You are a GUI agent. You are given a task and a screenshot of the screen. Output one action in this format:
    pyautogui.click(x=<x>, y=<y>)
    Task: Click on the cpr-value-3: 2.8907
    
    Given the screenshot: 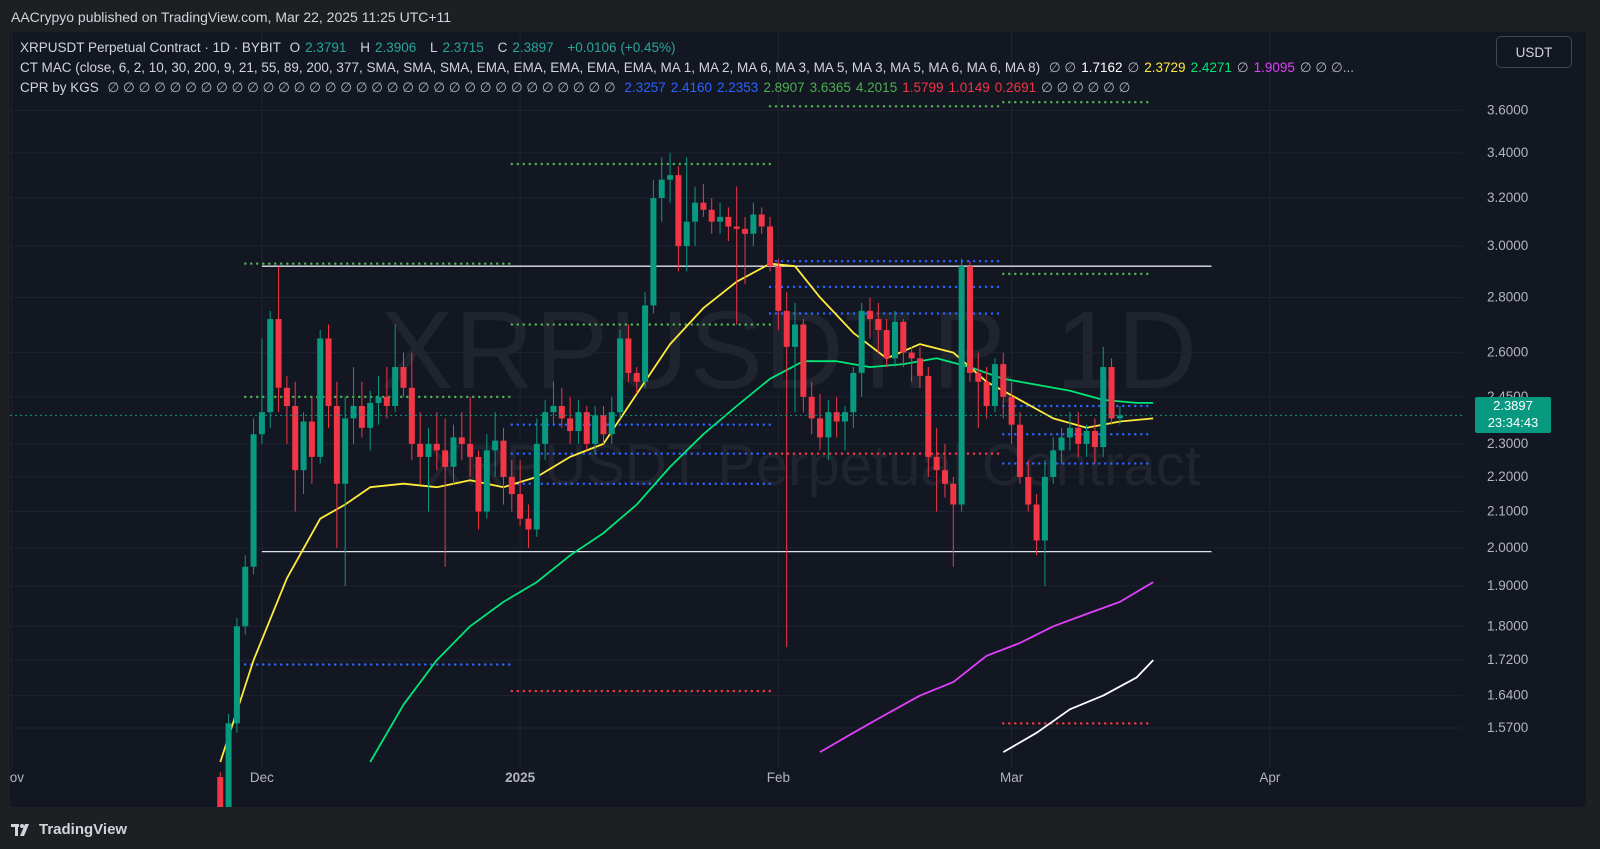 What is the action you would take?
    pyautogui.click(x=784, y=87)
    